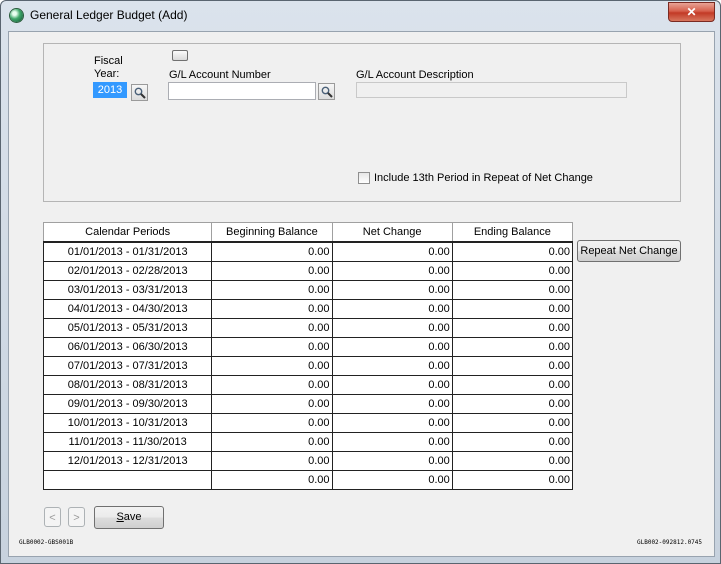 This screenshot has height=564, width=721. Describe the element at coordinates (127, 232) in the screenshot. I see `column-header-calendar-periods: Calendar Periods` at that location.